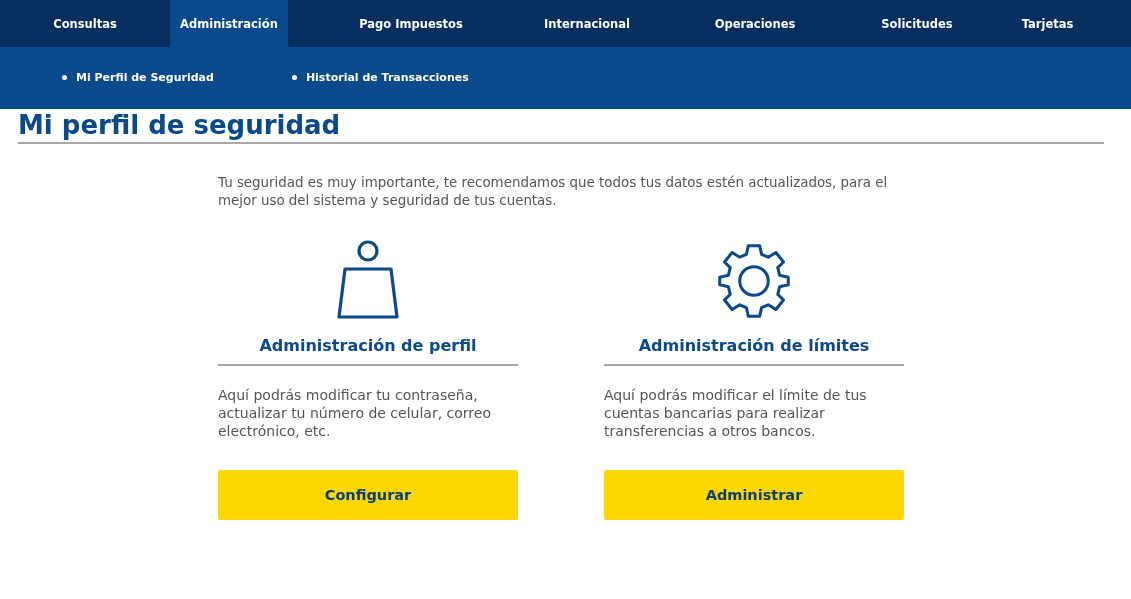 This screenshot has height=599, width=1131. Describe the element at coordinates (754, 345) in the screenshot. I see `card-title: Administración de límites` at that location.